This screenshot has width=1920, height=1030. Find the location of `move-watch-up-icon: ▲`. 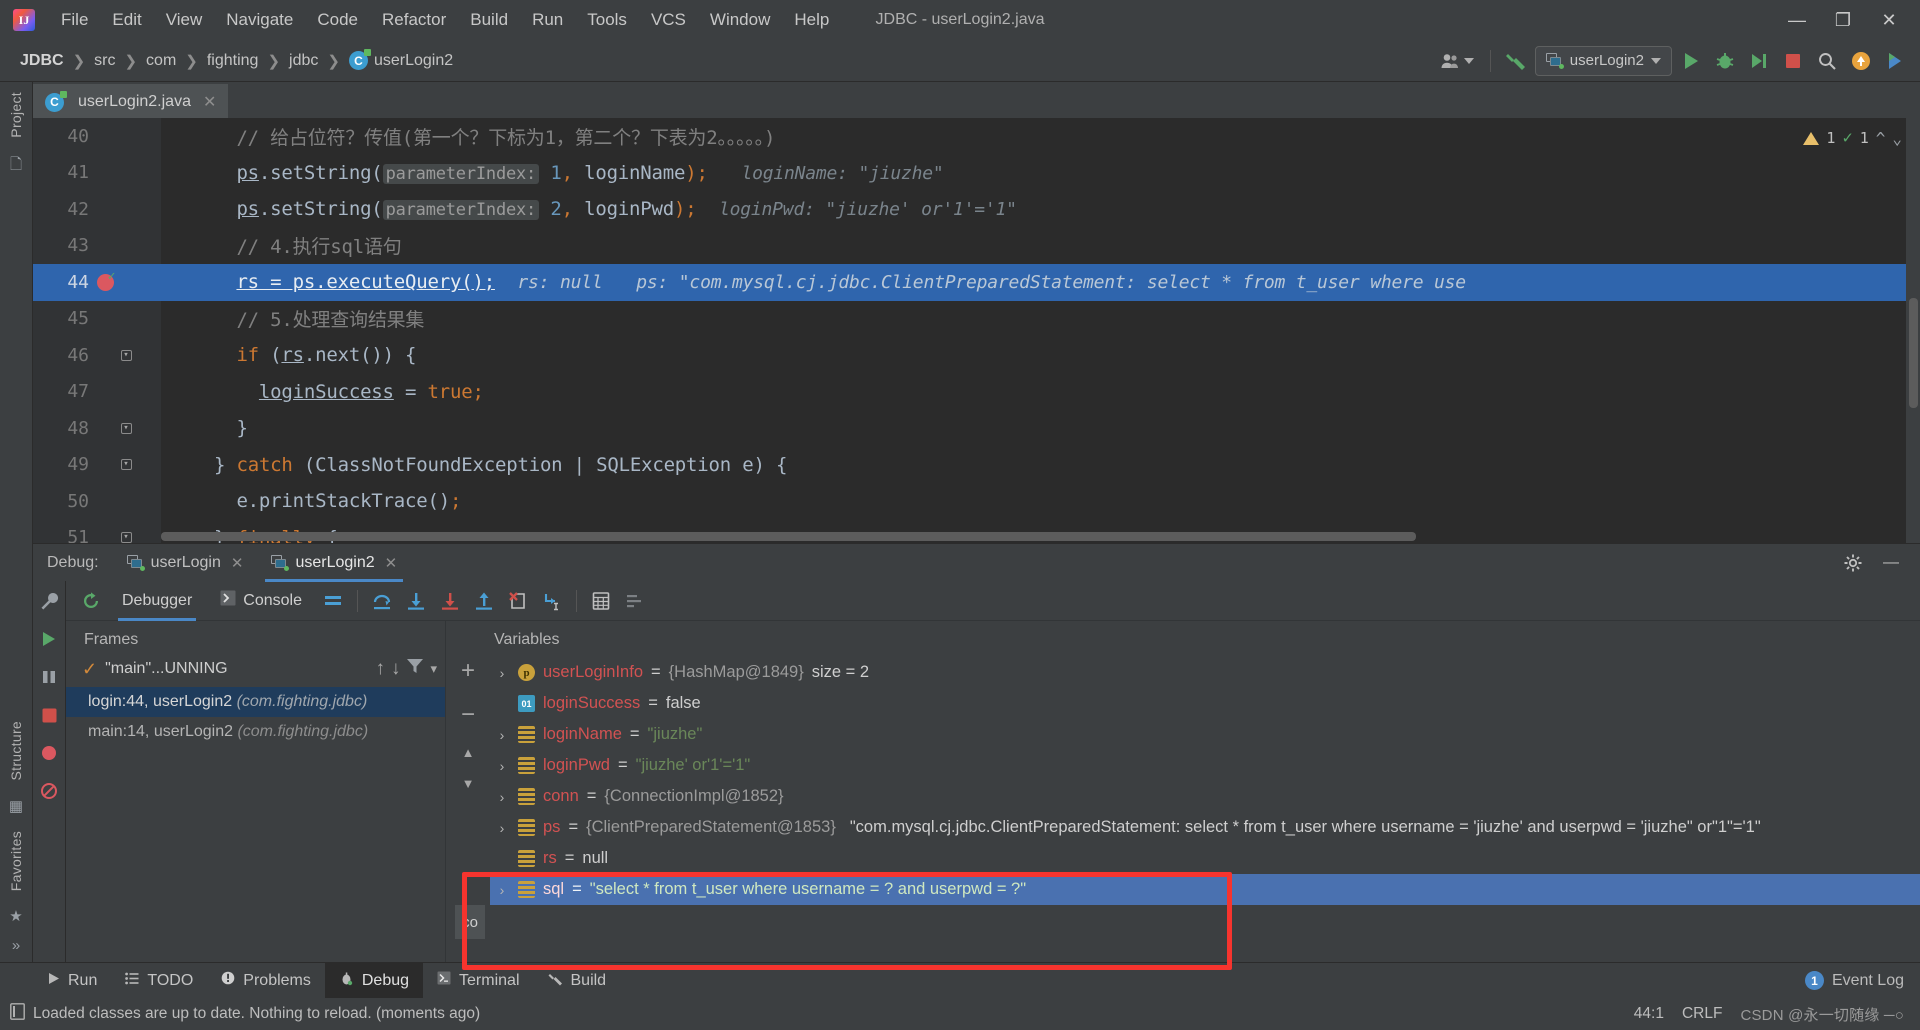

move-watch-up-icon: ▲ is located at coordinates (468, 752).